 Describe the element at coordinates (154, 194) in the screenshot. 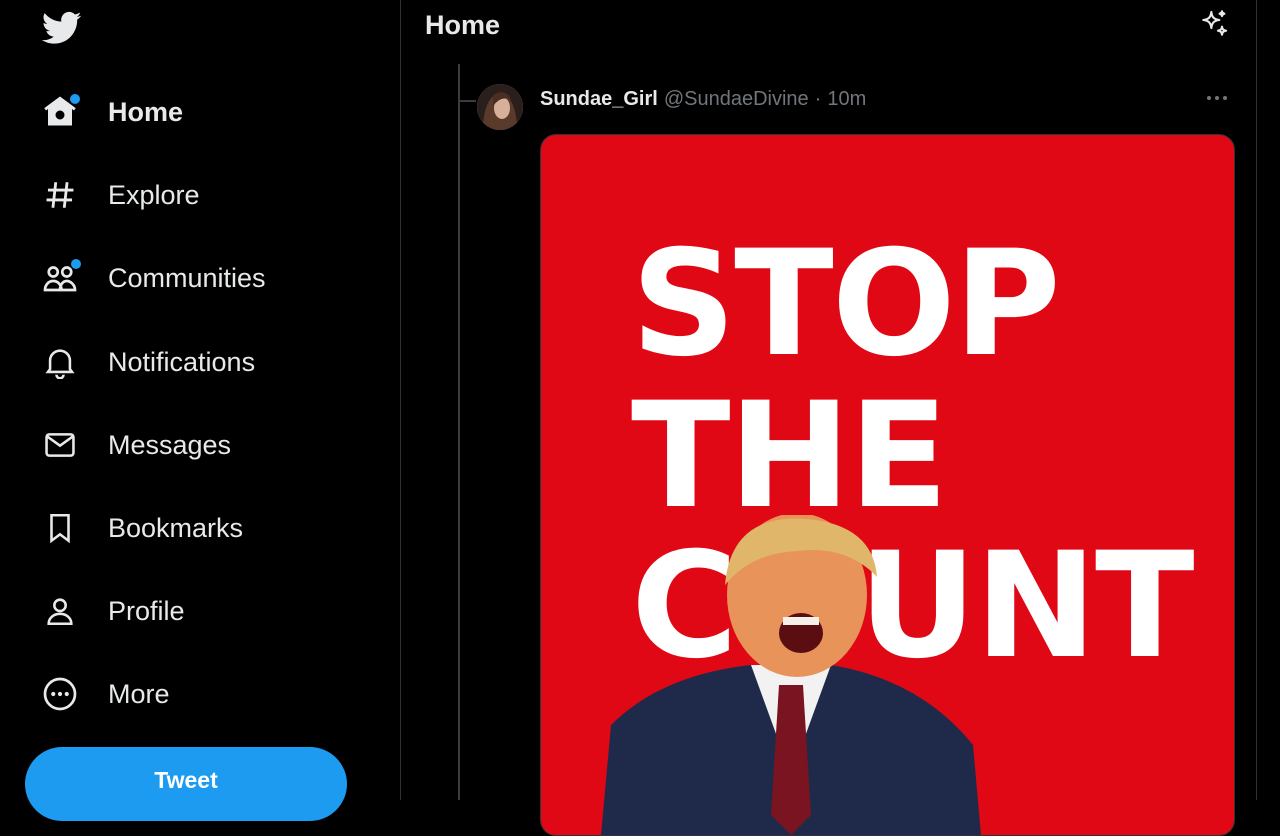

I see `nav-label-explore: Explore` at that location.